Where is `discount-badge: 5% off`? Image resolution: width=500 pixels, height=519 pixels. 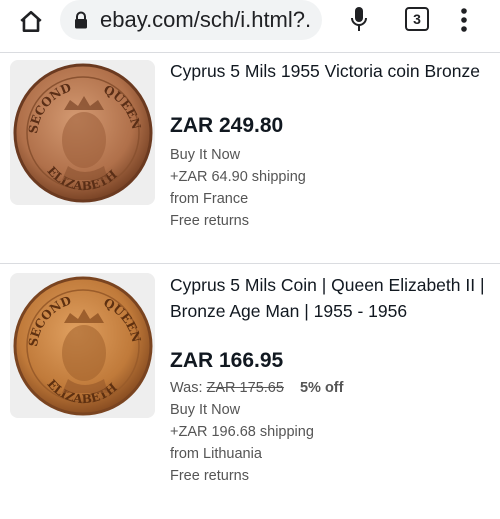
discount-badge: 5% off is located at coordinates (321, 388).